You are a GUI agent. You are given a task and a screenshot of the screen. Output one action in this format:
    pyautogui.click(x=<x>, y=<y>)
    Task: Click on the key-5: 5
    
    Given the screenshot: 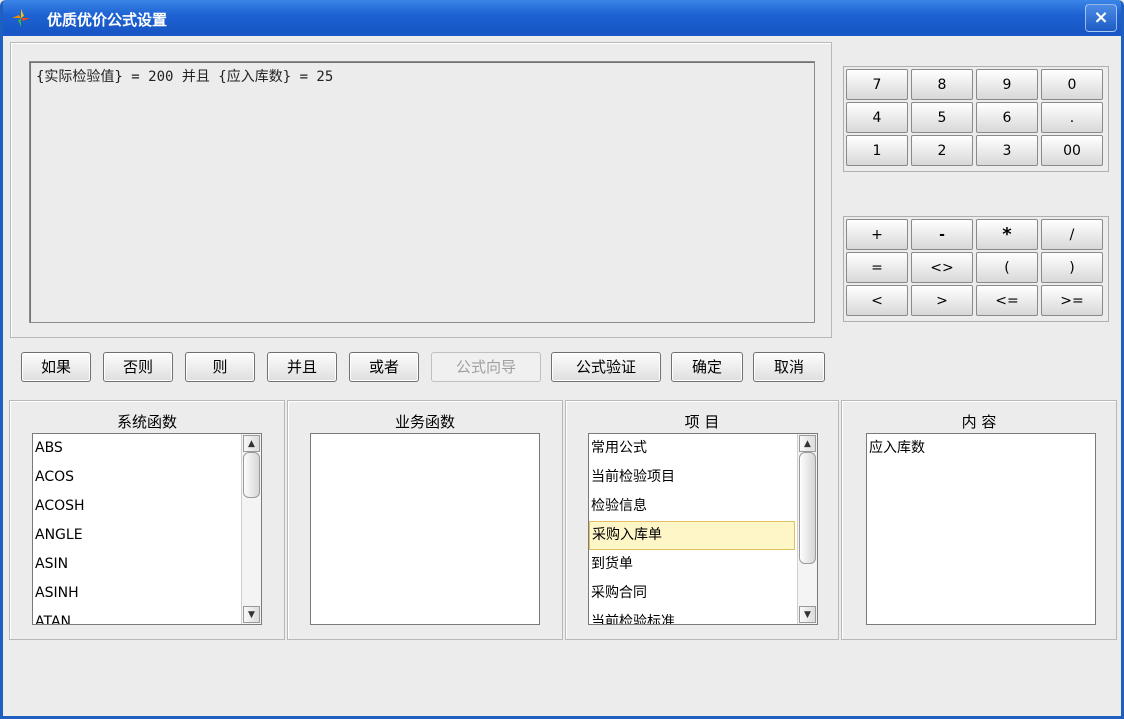 What is the action you would take?
    pyautogui.click(x=942, y=117)
    